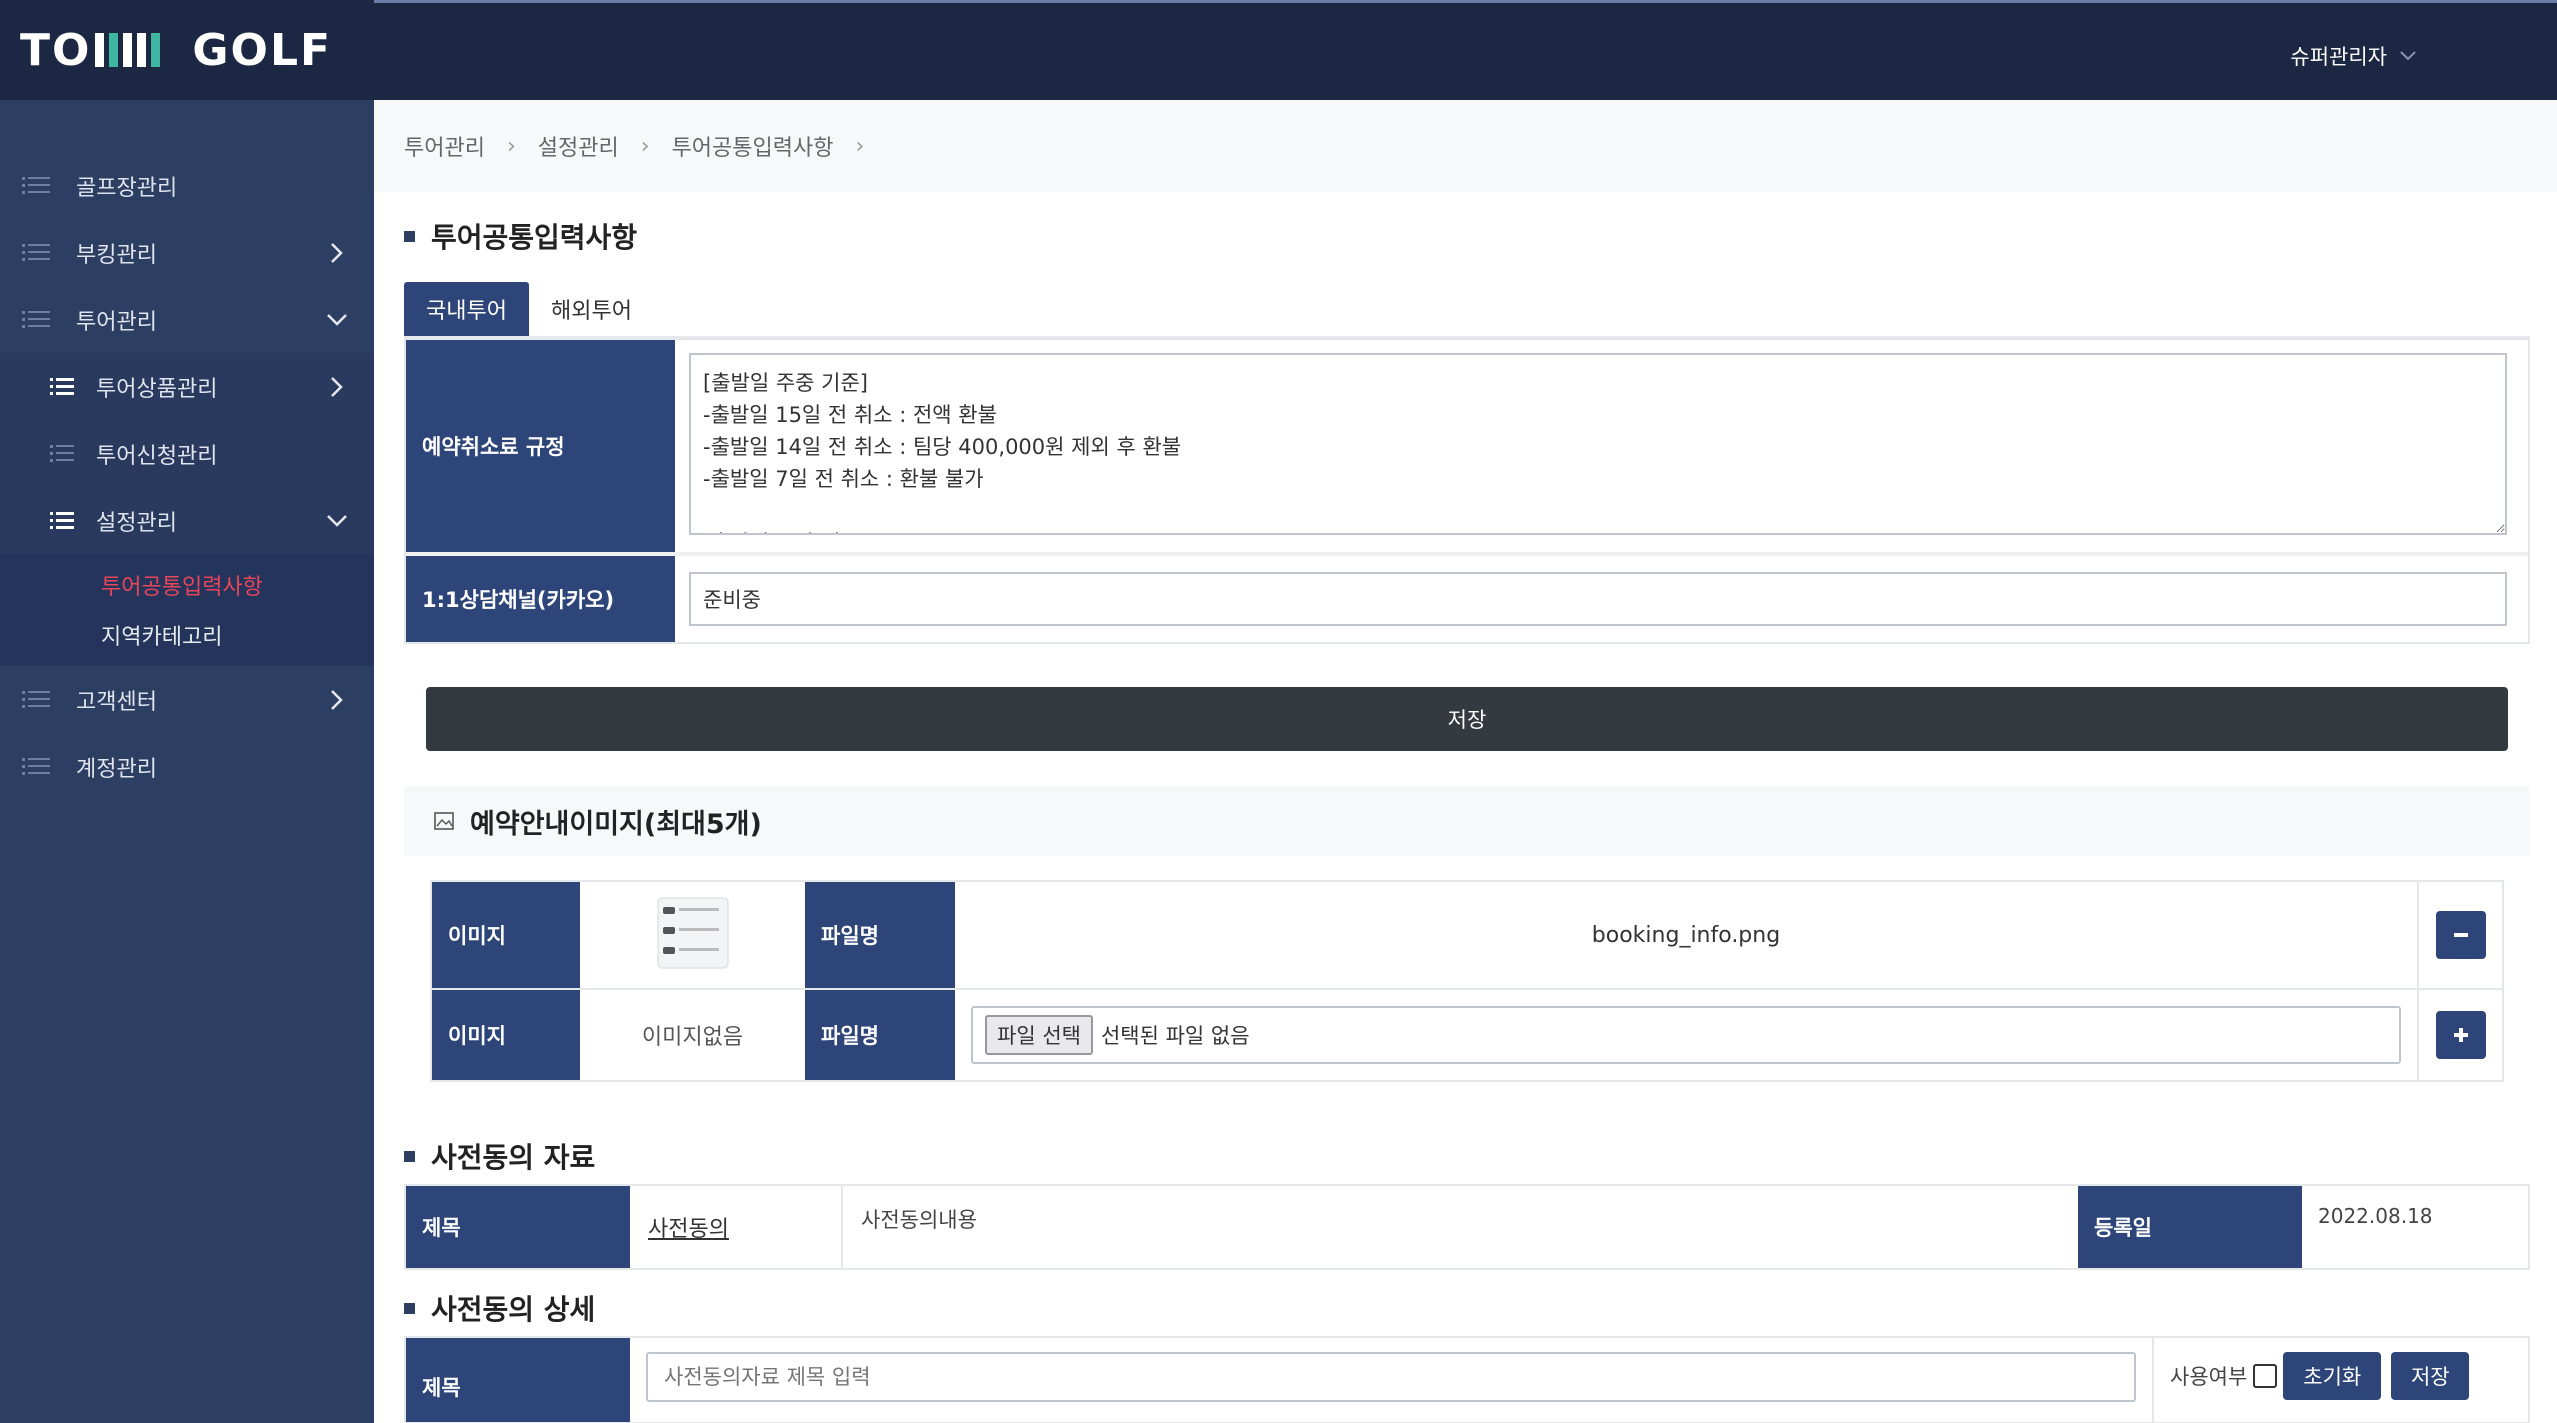  I want to click on sidebar-item-tour-application: 투어신청관리, so click(187, 453).